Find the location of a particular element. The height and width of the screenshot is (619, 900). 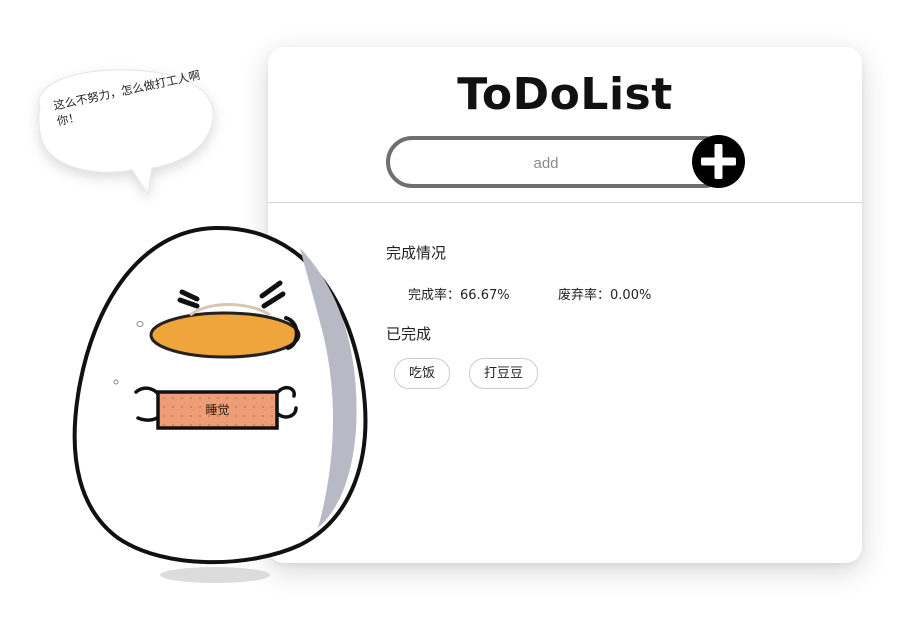

completed-heading: 已完成 is located at coordinates (409, 334).